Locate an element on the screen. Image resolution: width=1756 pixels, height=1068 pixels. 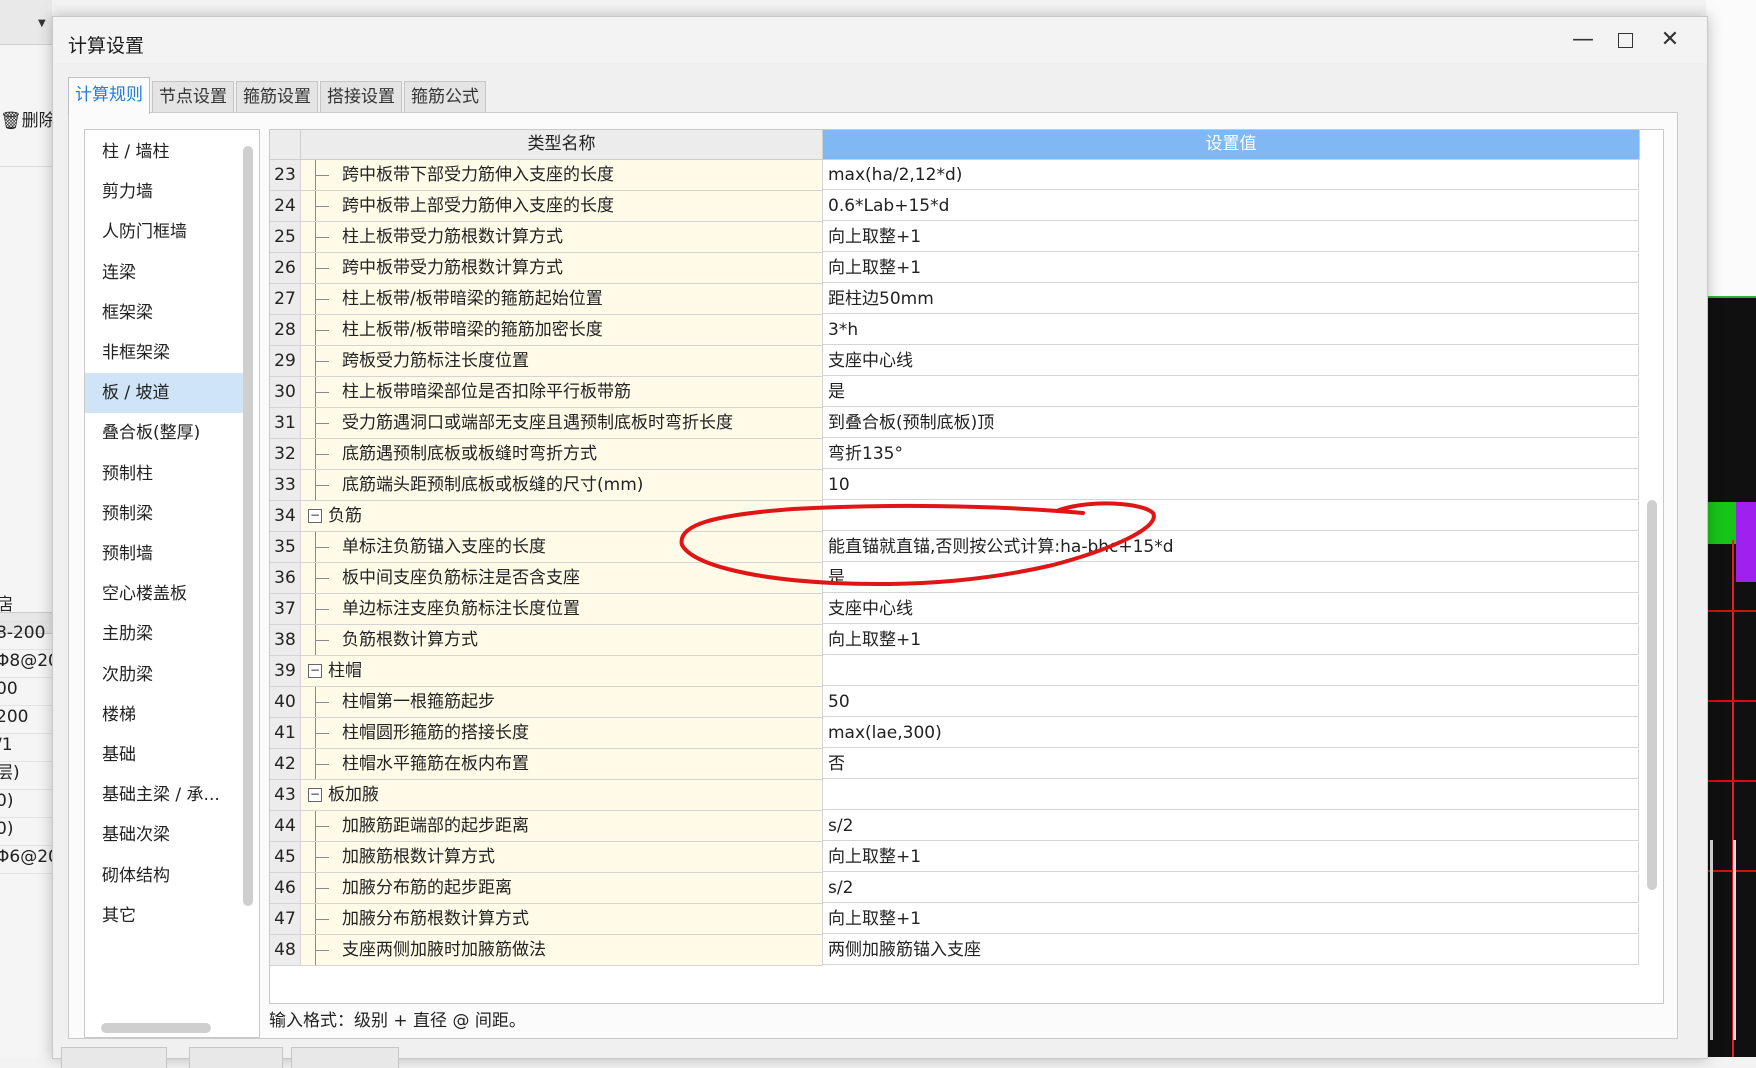
minimize-button: — is located at coordinates (1583, 40).